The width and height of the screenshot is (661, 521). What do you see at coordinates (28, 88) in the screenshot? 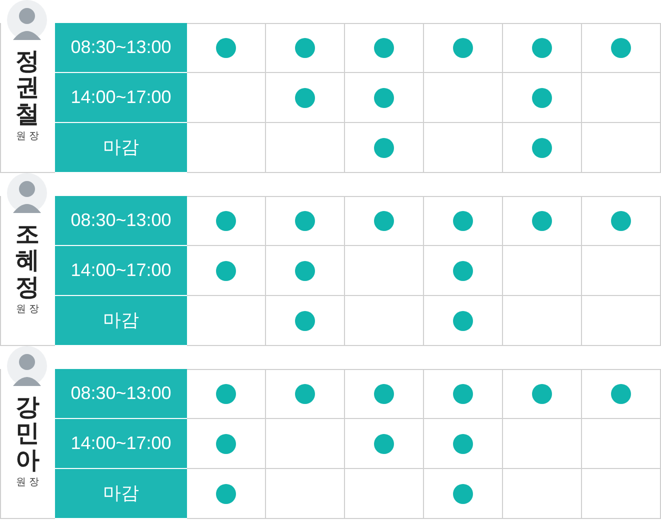
I see `doctor-name: 정권철` at bounding box center [28, 88].